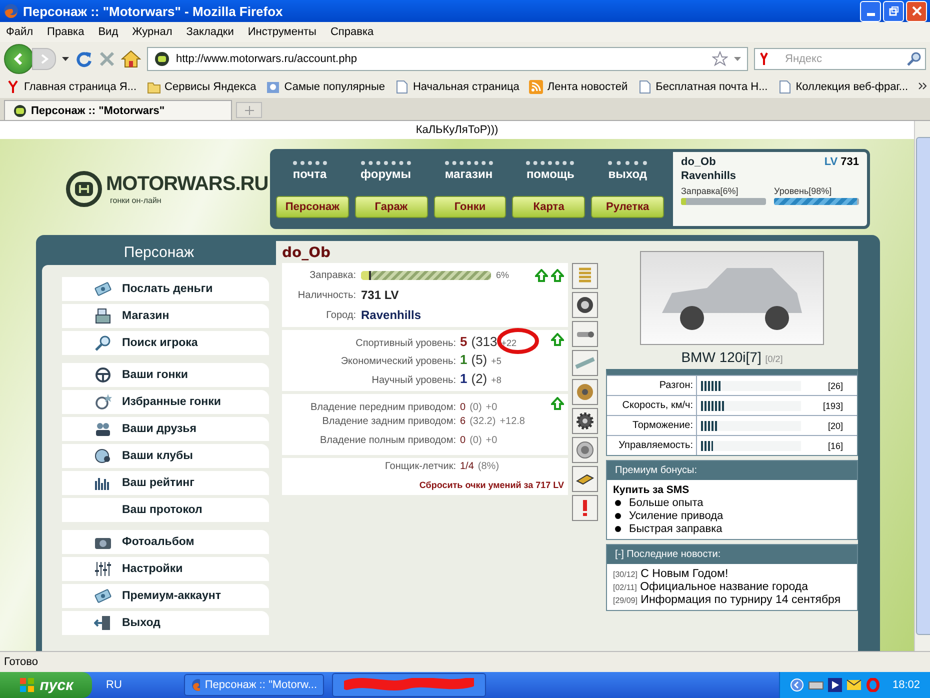  I want to click on exclamation-icon, so click(585, 508).